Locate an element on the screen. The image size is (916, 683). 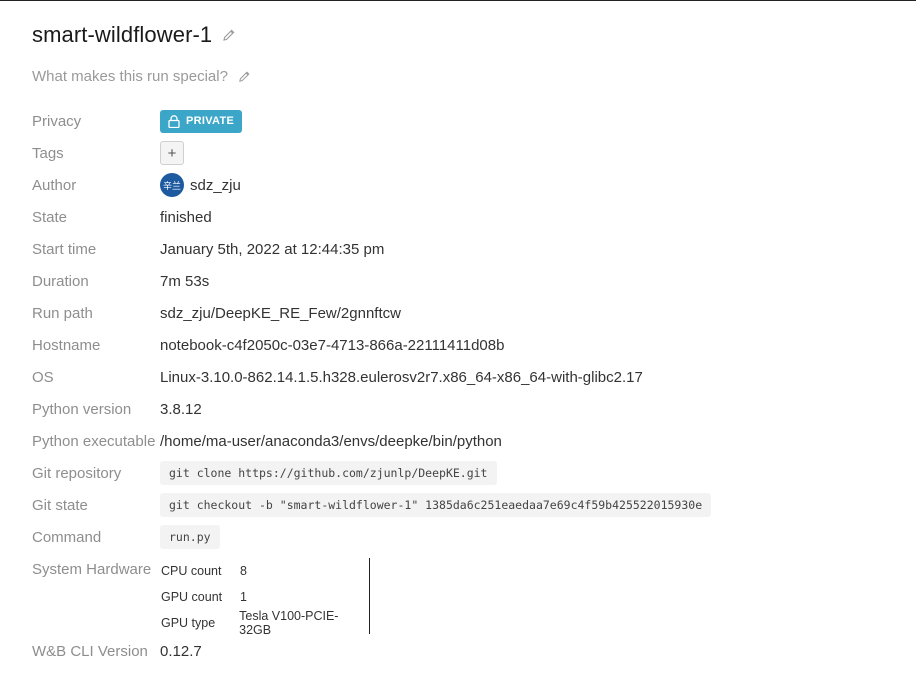
run-path-row: Run path sdz_zju/DeepKE_RE_Few/2gnnftcw is located at coordinates (216, 313).